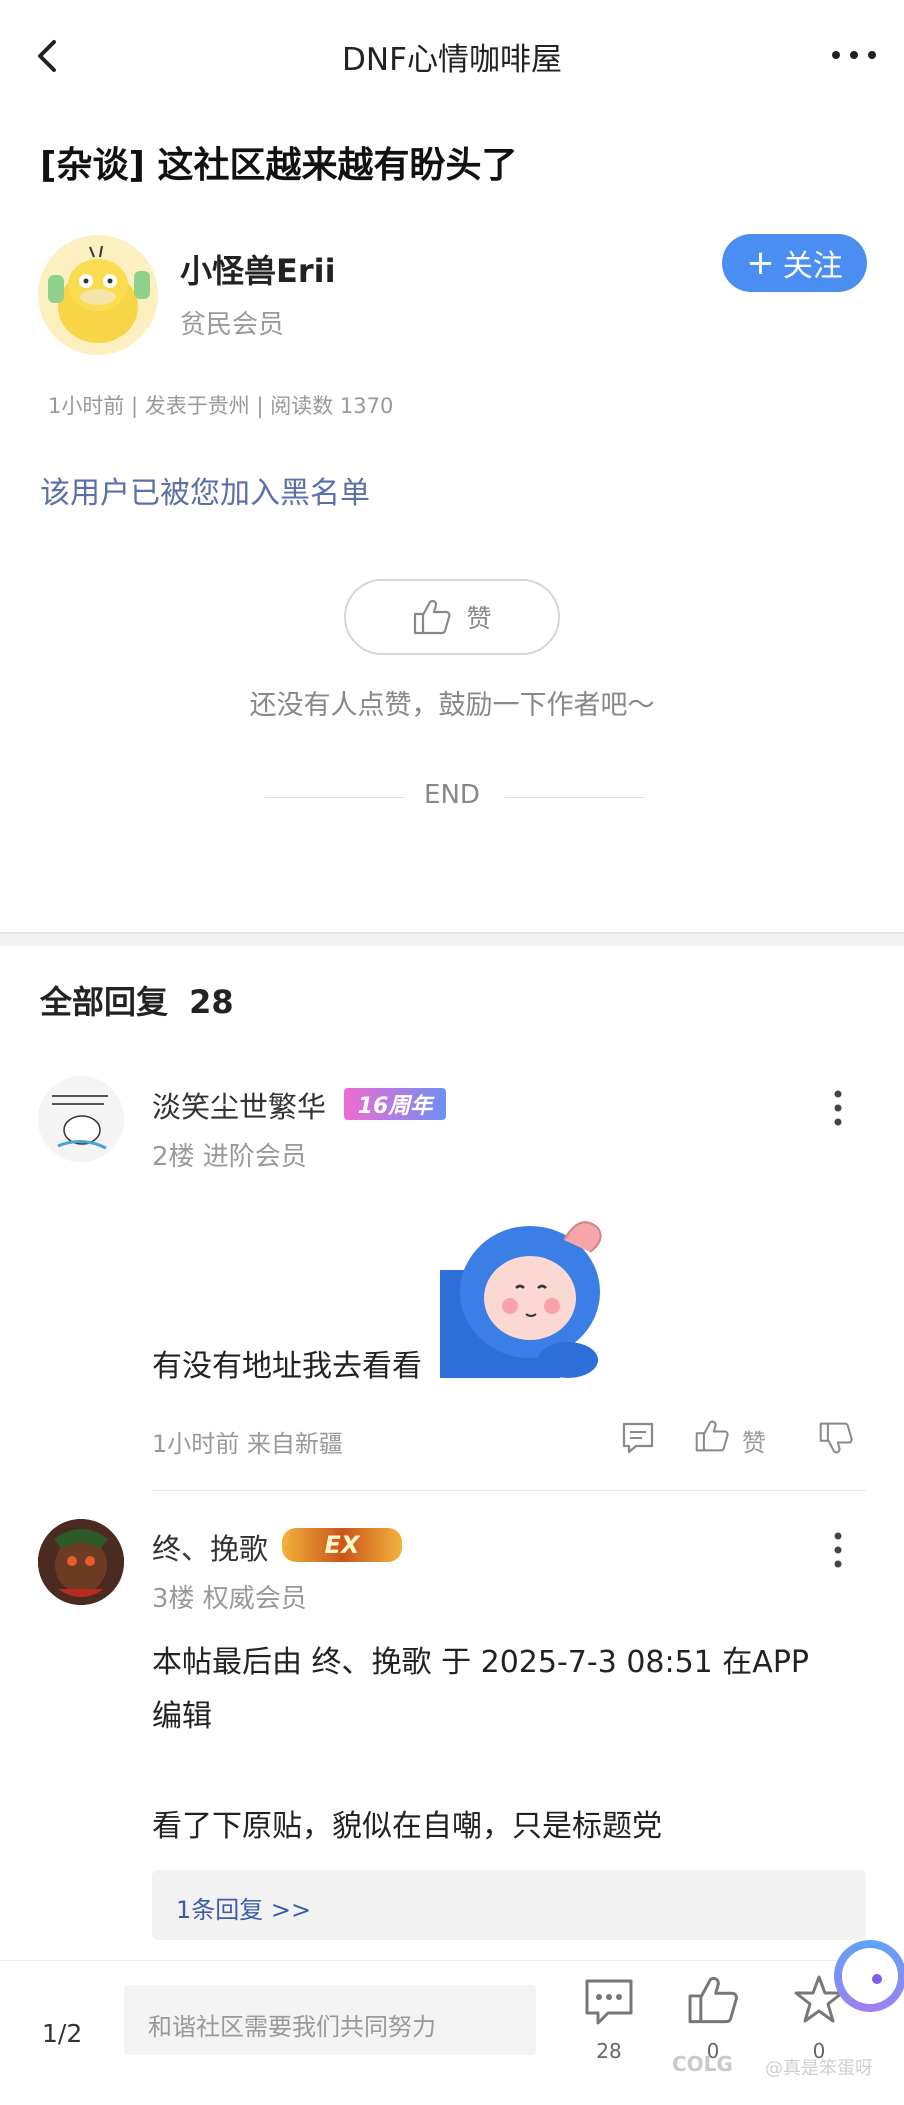  I want to click on author-name: 小怪兽Erii, so click(258, 269).